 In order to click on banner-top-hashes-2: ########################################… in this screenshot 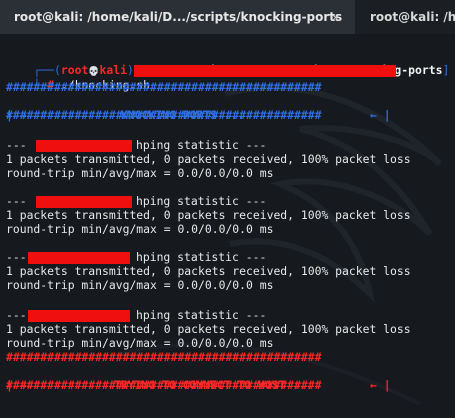, I will do `click(164, 115)`.